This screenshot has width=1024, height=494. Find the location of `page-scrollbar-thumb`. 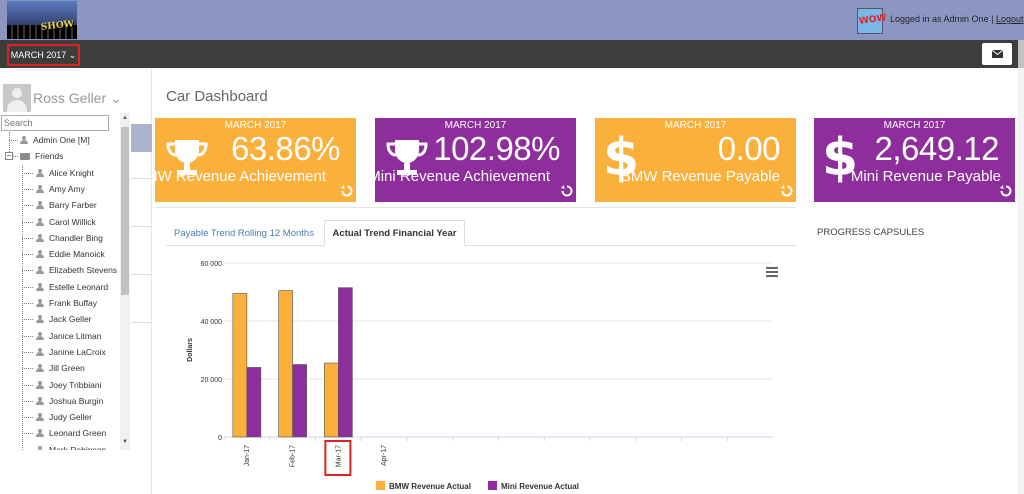

page-scrollbar-thumb is located at coordinates (1021, 54).